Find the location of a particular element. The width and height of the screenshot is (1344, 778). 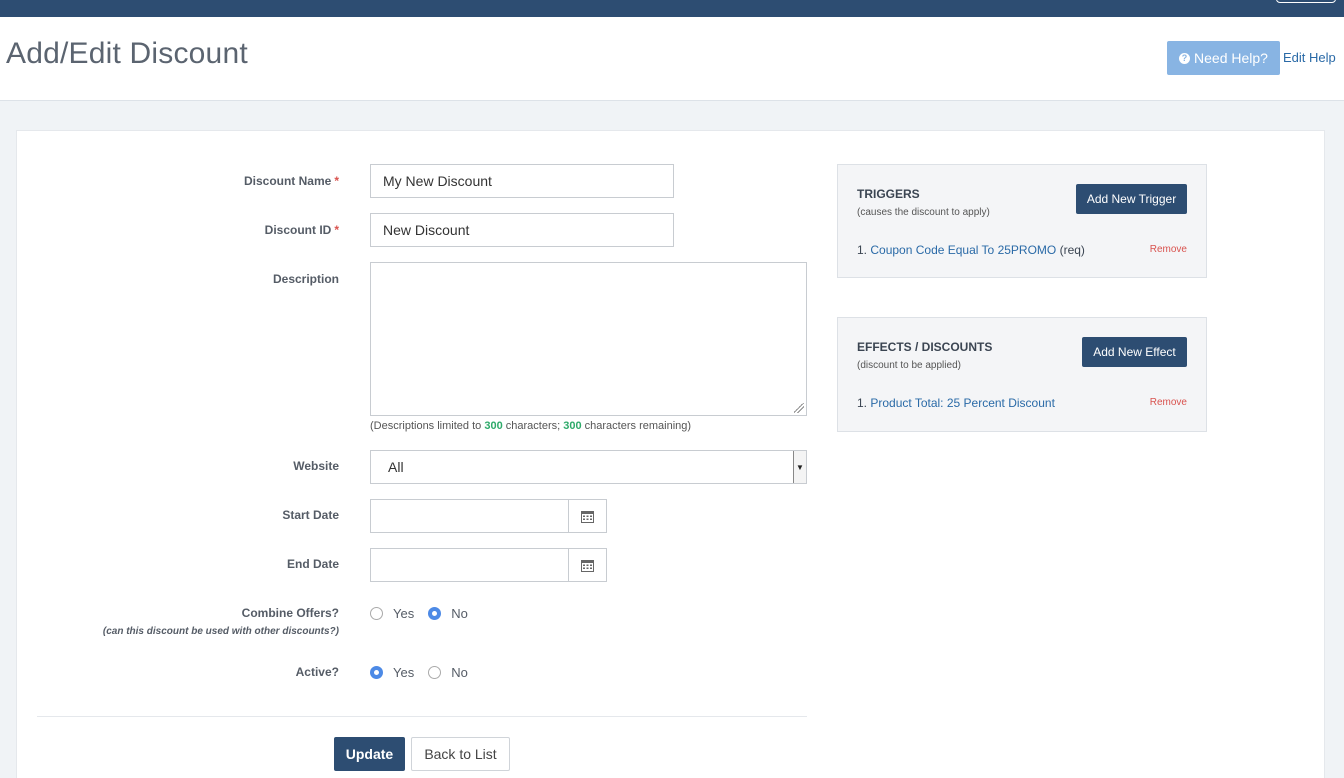

end-date-calendar-button is located at coordinates (587, 565).